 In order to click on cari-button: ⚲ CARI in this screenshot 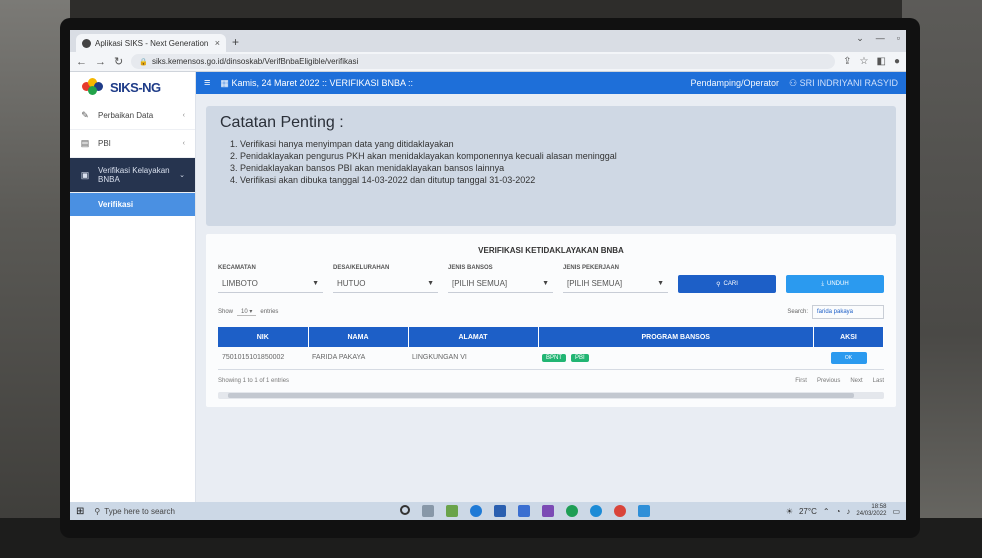, I will do `click(727, 284)`.